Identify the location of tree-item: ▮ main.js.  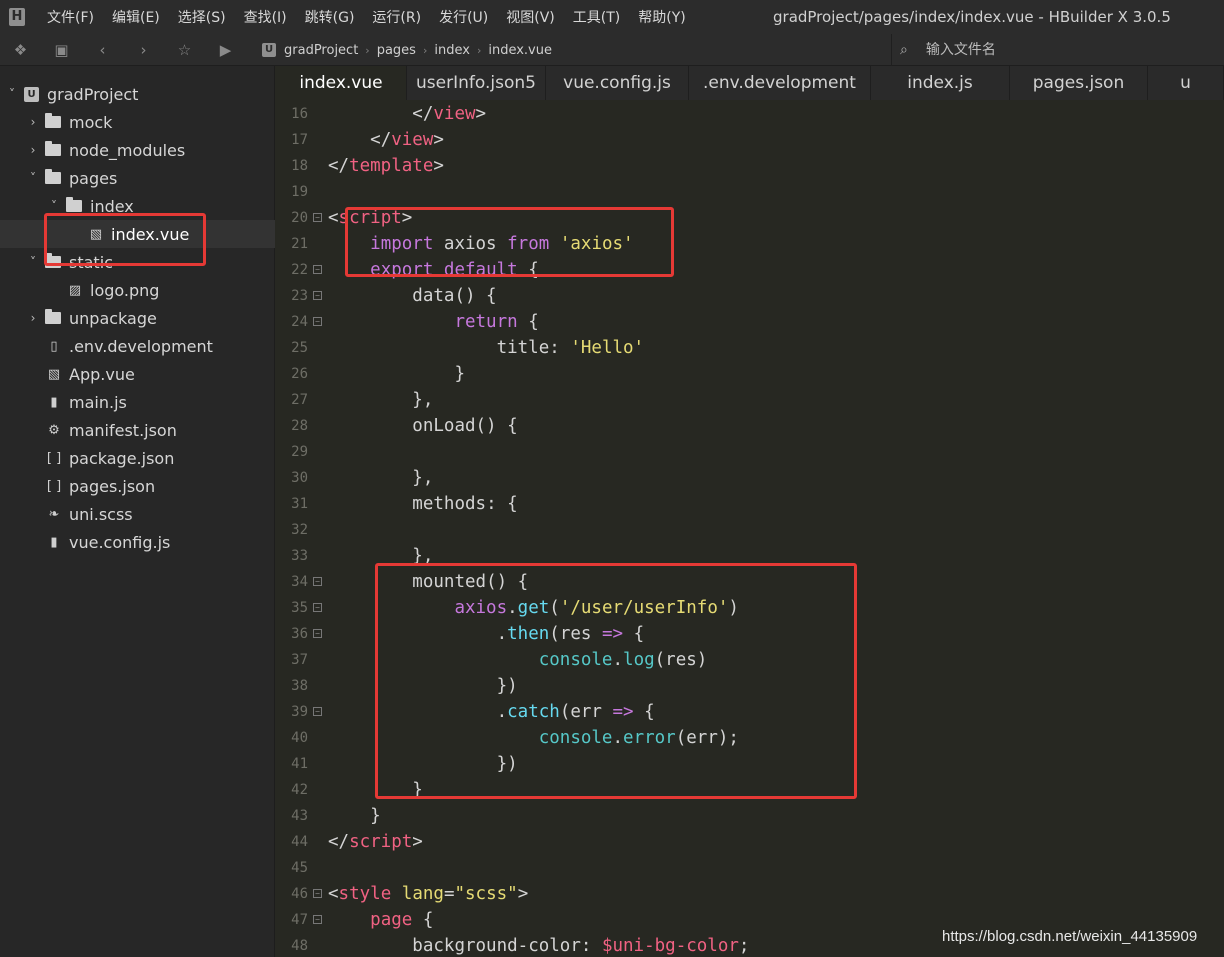
(137, 402).